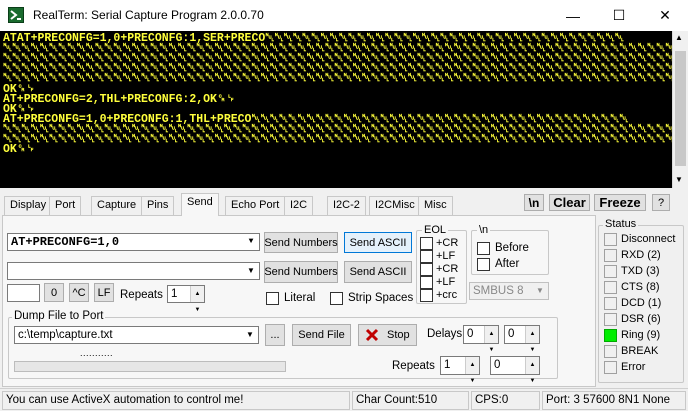 The image size is (688, 411). What do you see at coordinates (426, 295) in the screenshot?
I see `eol-crc-checkbox` at bounding box center [426, 295].